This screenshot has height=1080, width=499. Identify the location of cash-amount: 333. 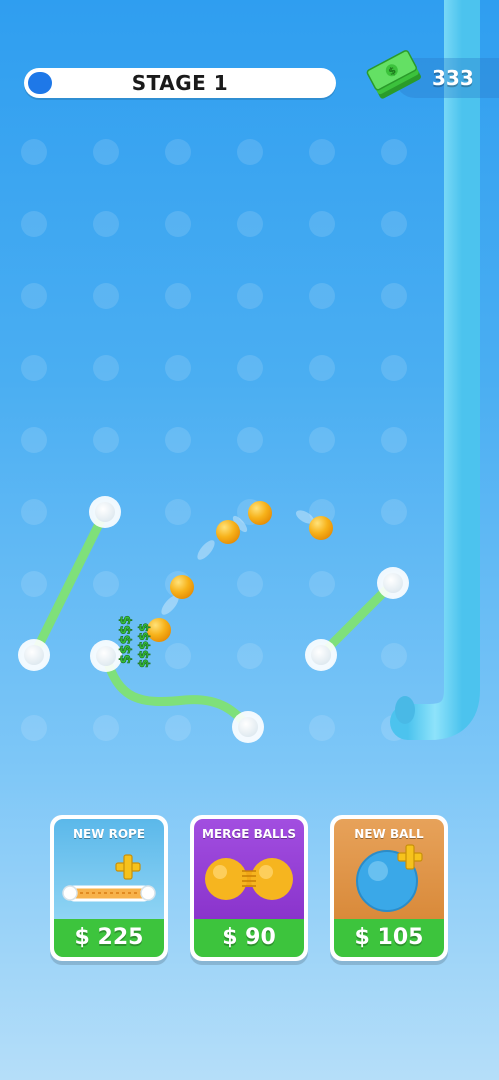
(453, 78).